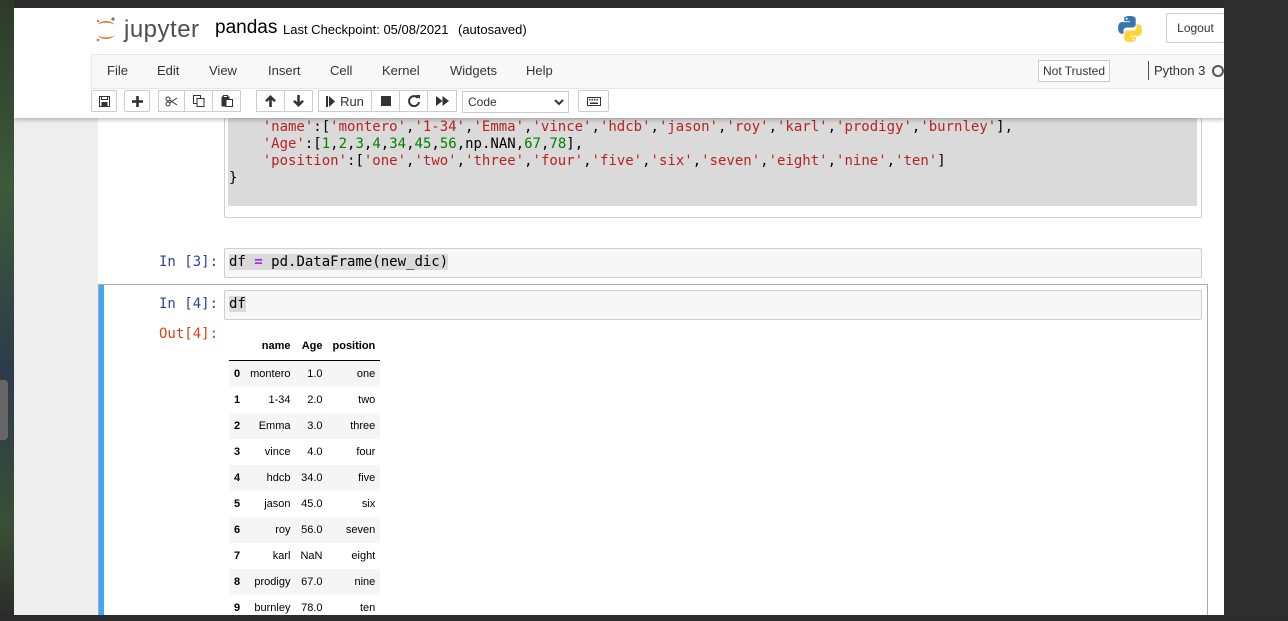 Image resolution: width=1288 pixels, height=621 pixels. I want to click on run-label: Run, so click(352, 101).